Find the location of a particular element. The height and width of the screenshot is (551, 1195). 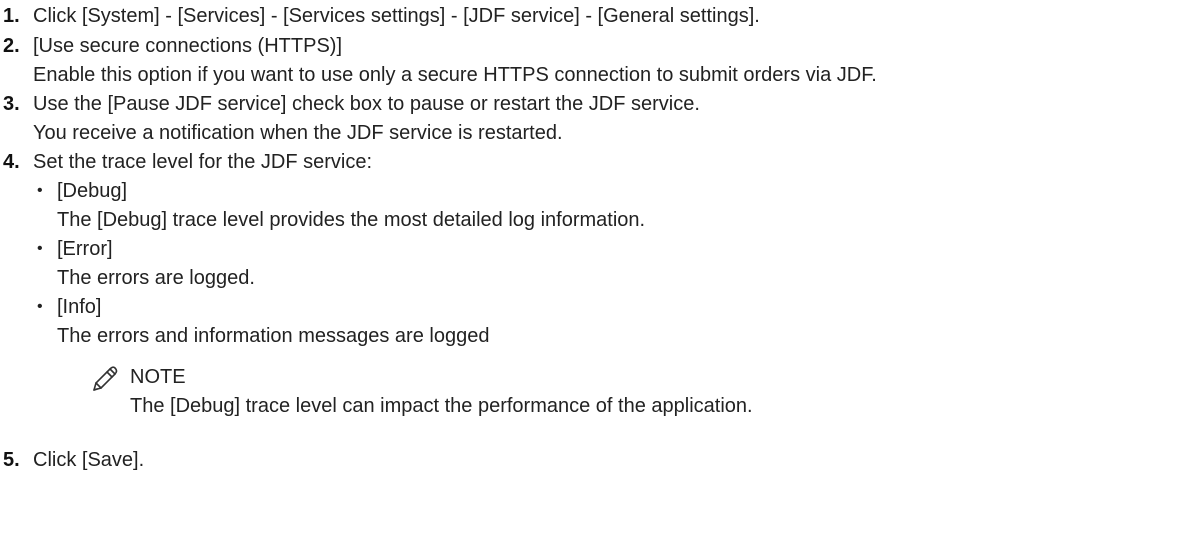

step-text: Click [Save]. is located at coordinates (89, 460).